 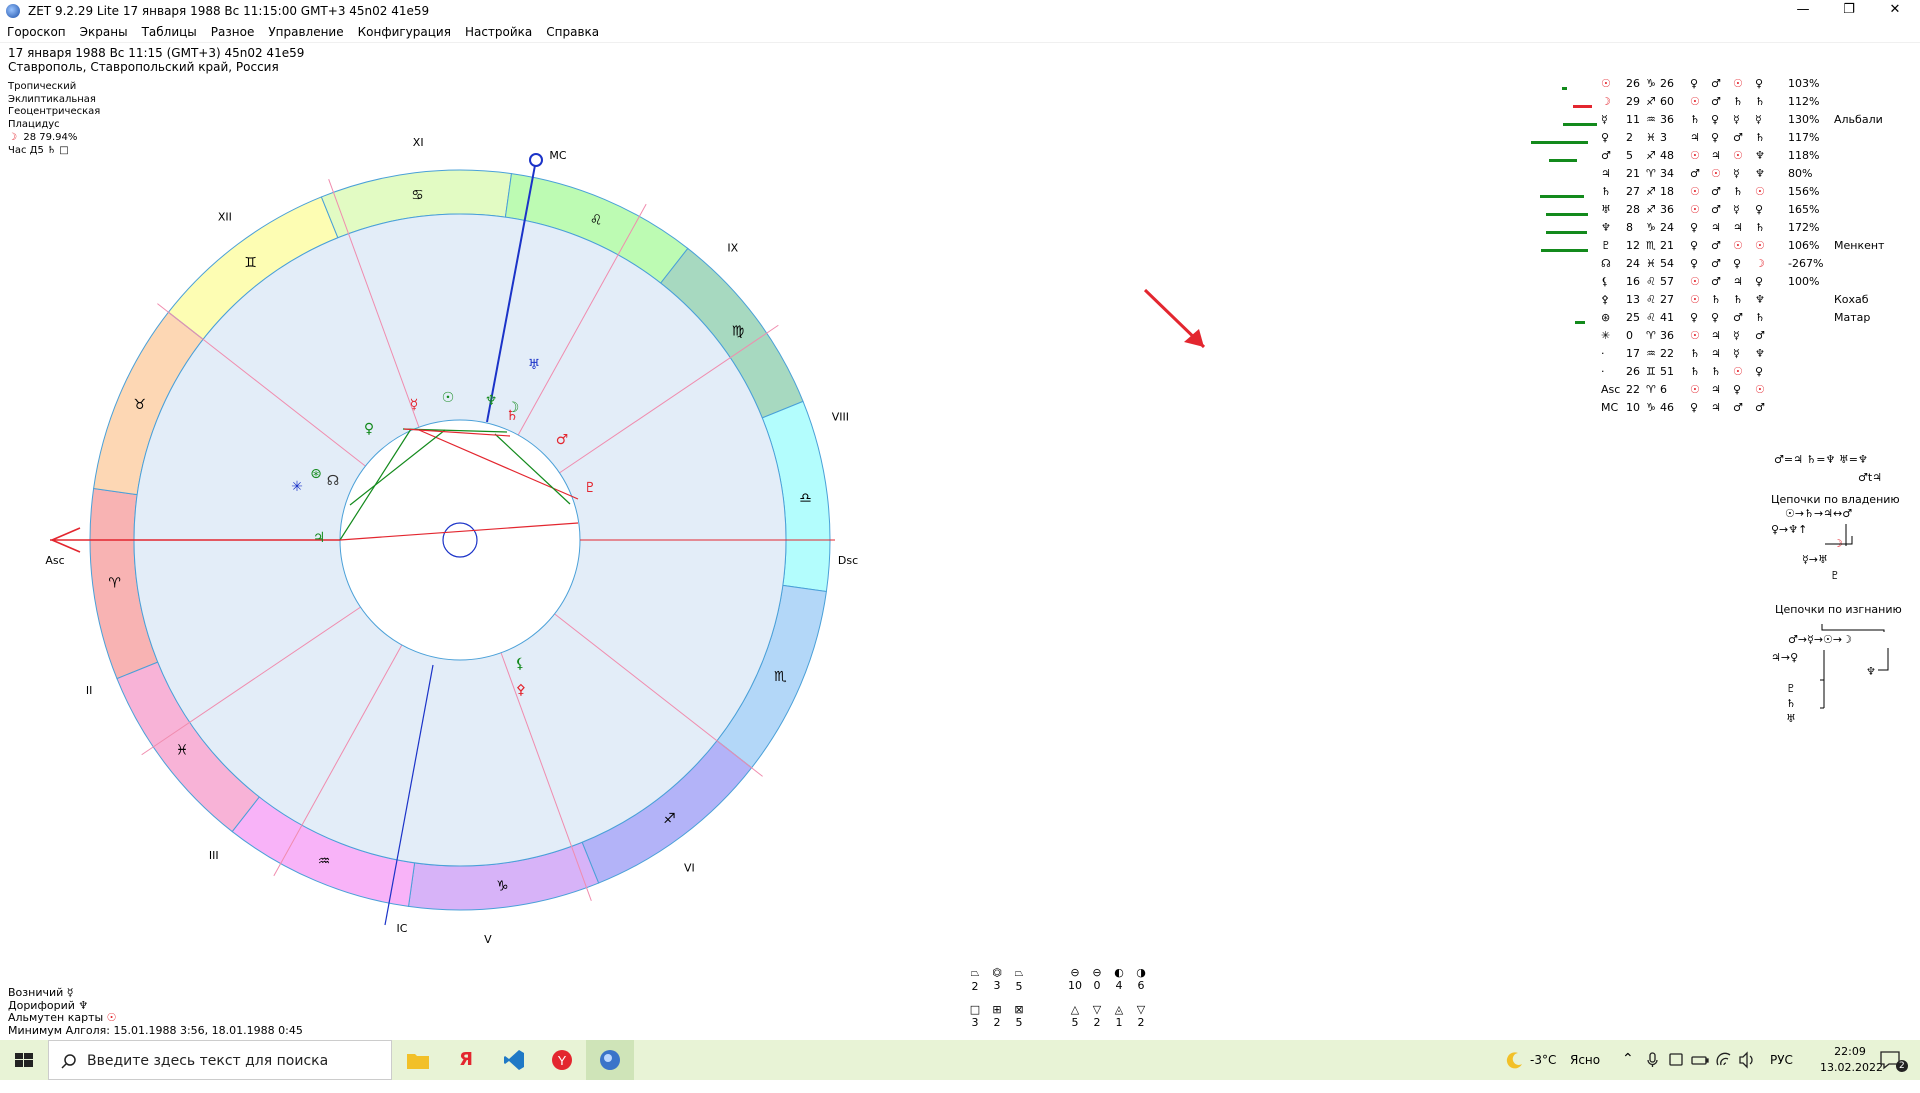 What do you see at coordinates (610, 1060) in the screenshot?
I see `zet-app` at bounding box center [610, 1060].